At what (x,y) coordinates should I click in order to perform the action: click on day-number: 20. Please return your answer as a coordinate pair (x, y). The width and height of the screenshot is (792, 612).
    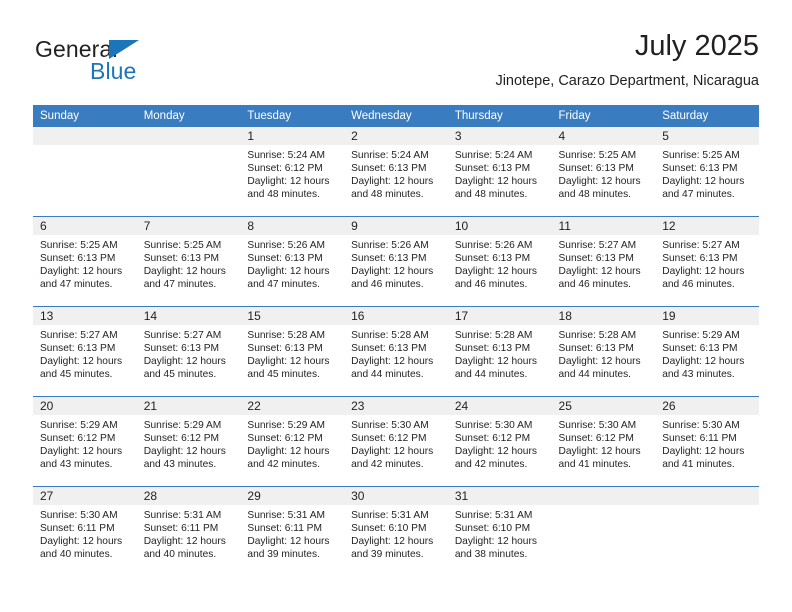
    Looking at the image, I should click on (85, 406).